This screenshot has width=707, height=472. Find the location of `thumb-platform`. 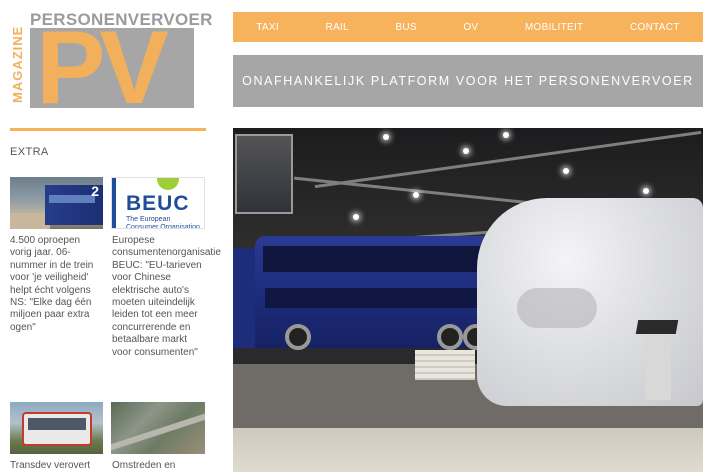

thumb-platform is located at coordinates (30, 221).